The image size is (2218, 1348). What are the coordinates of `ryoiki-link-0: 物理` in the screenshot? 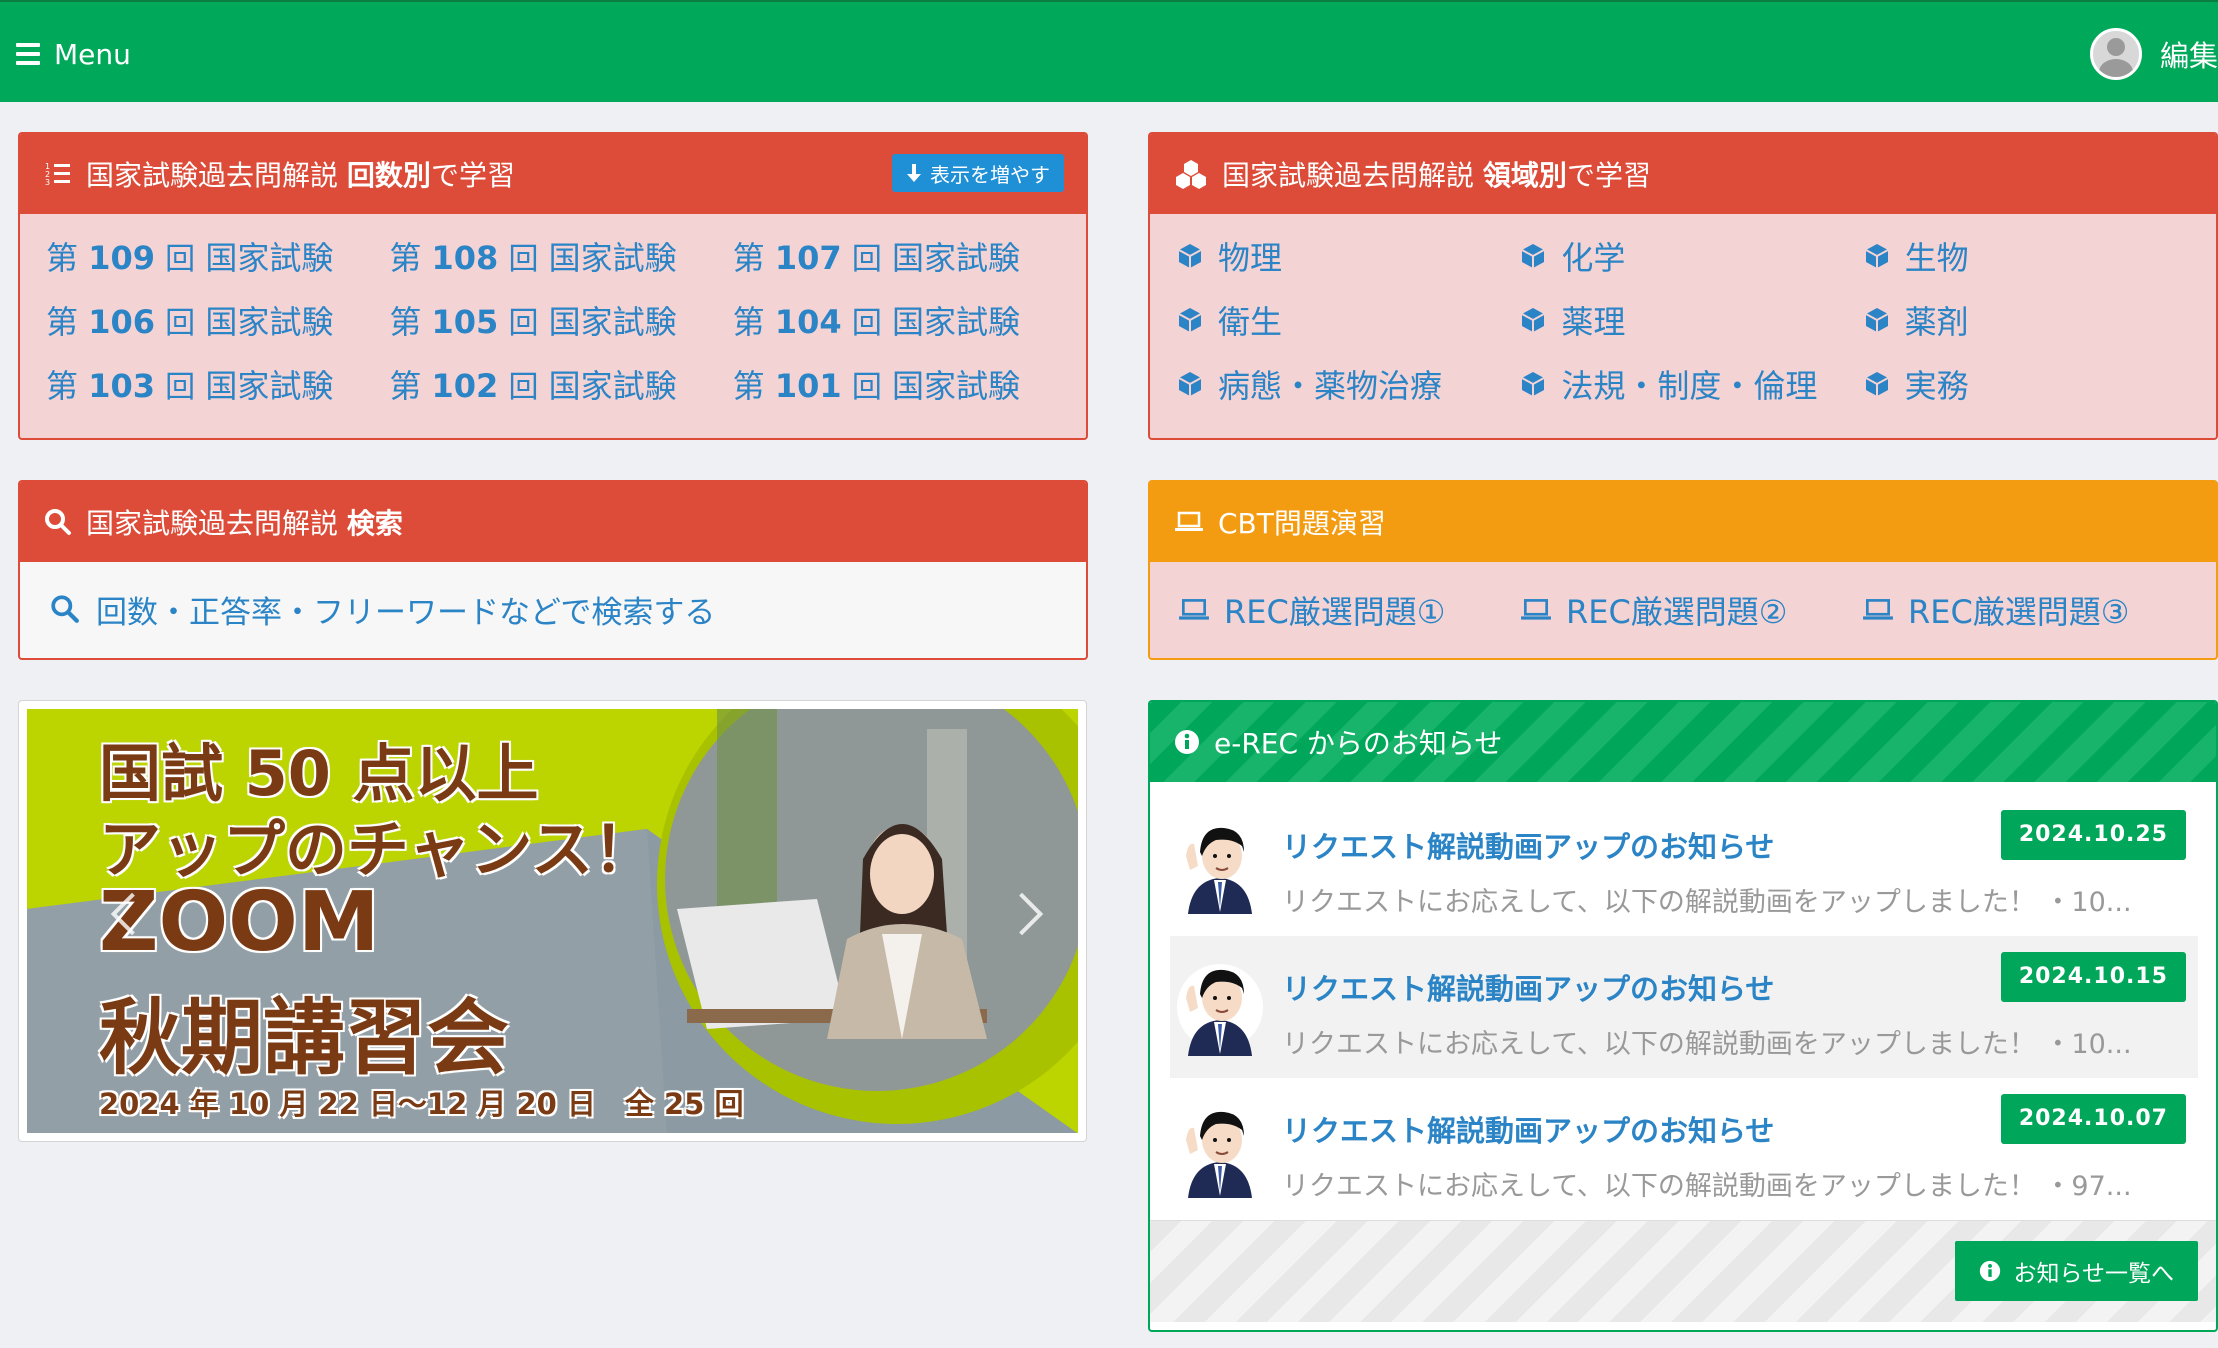 It's located at (1347, 256).